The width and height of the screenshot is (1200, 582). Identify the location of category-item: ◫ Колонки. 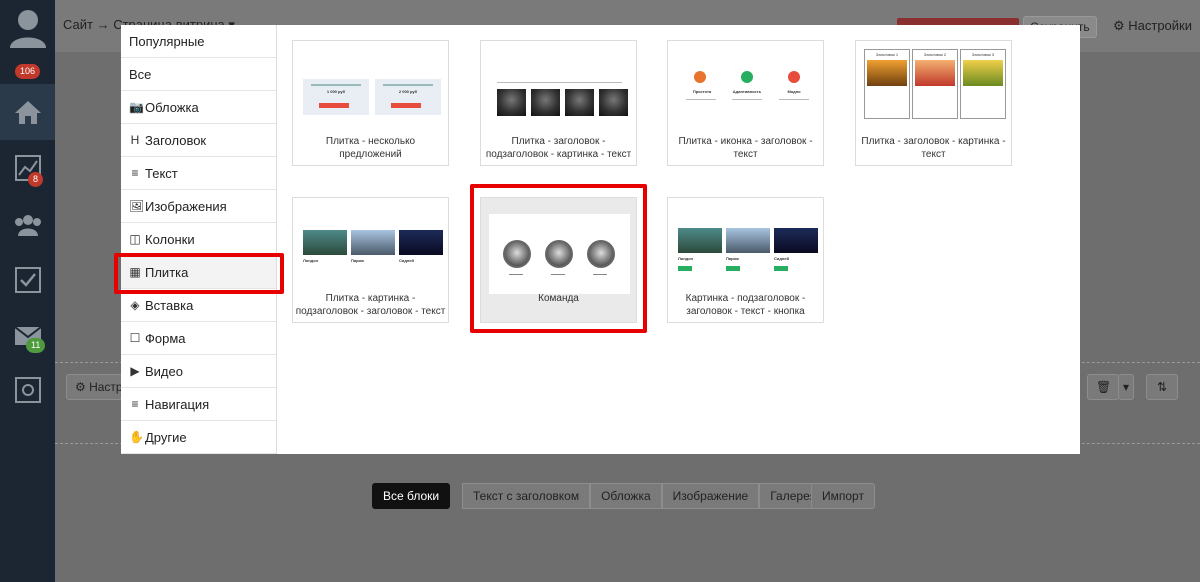
(198, 239).